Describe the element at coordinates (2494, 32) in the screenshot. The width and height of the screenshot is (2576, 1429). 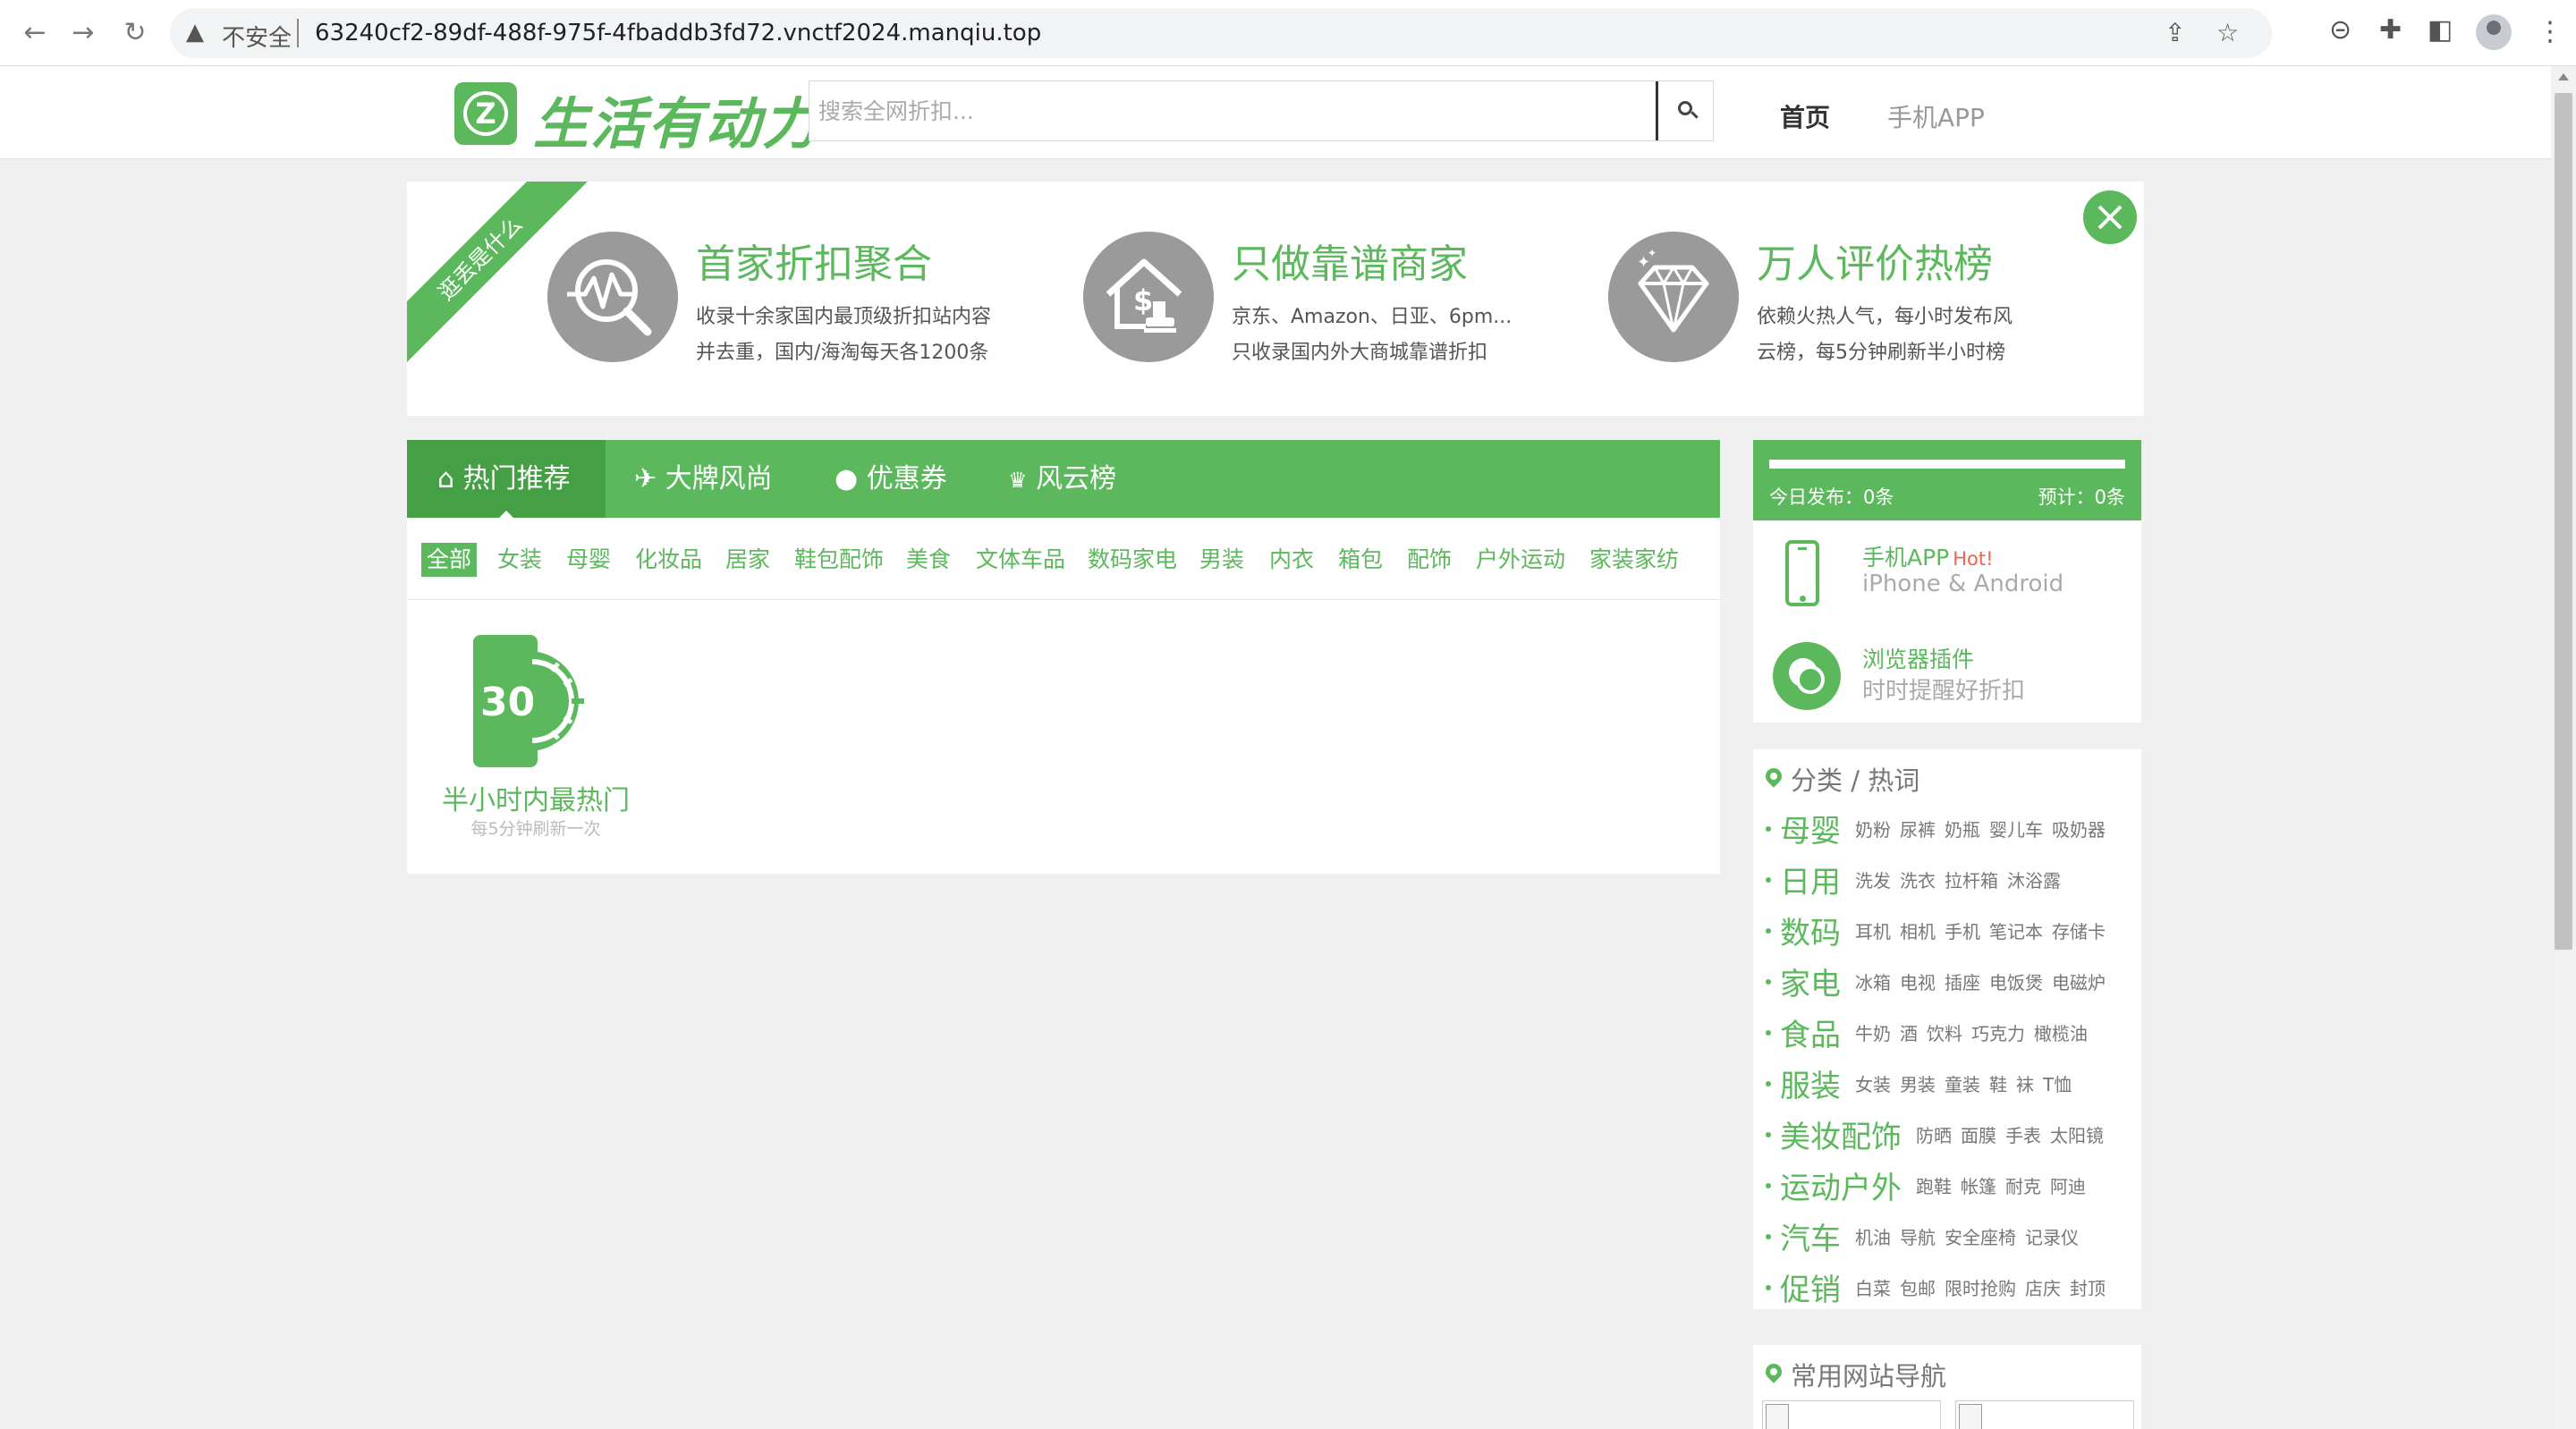
I see `profile-avatar` at that location.